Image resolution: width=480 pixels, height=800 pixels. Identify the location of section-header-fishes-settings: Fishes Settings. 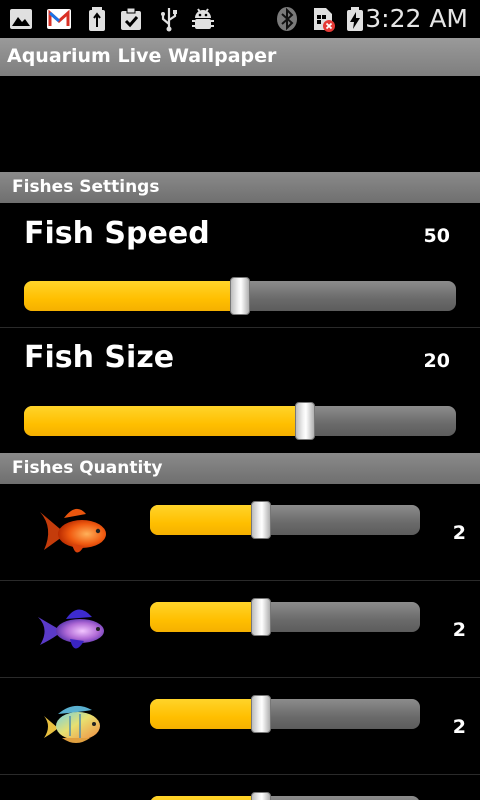
(240, 187).